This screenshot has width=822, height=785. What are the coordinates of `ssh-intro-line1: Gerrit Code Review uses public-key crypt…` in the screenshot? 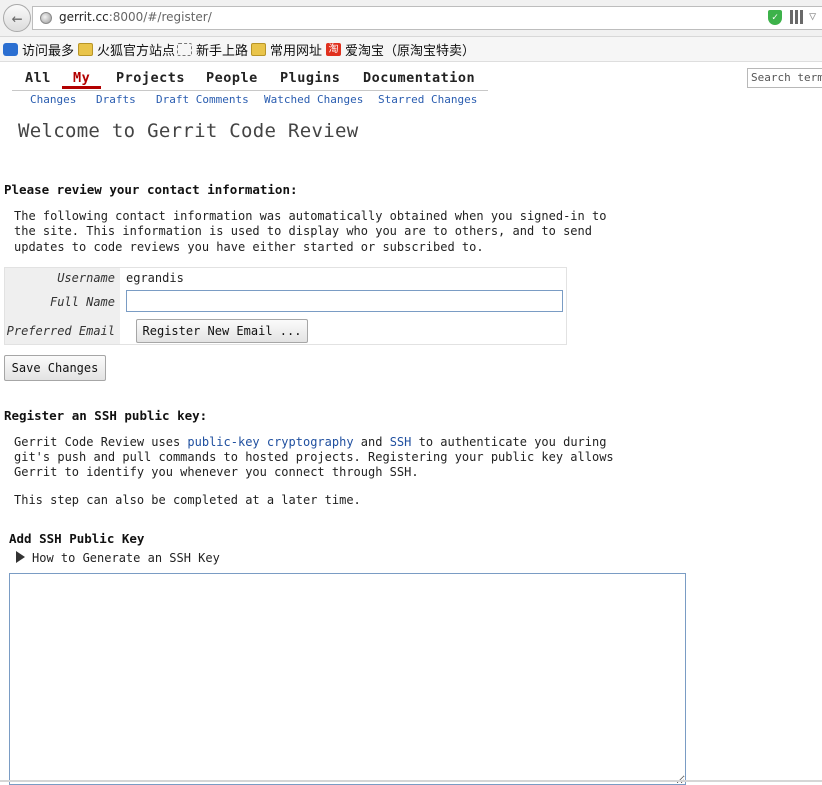 It's located at (310, 442).